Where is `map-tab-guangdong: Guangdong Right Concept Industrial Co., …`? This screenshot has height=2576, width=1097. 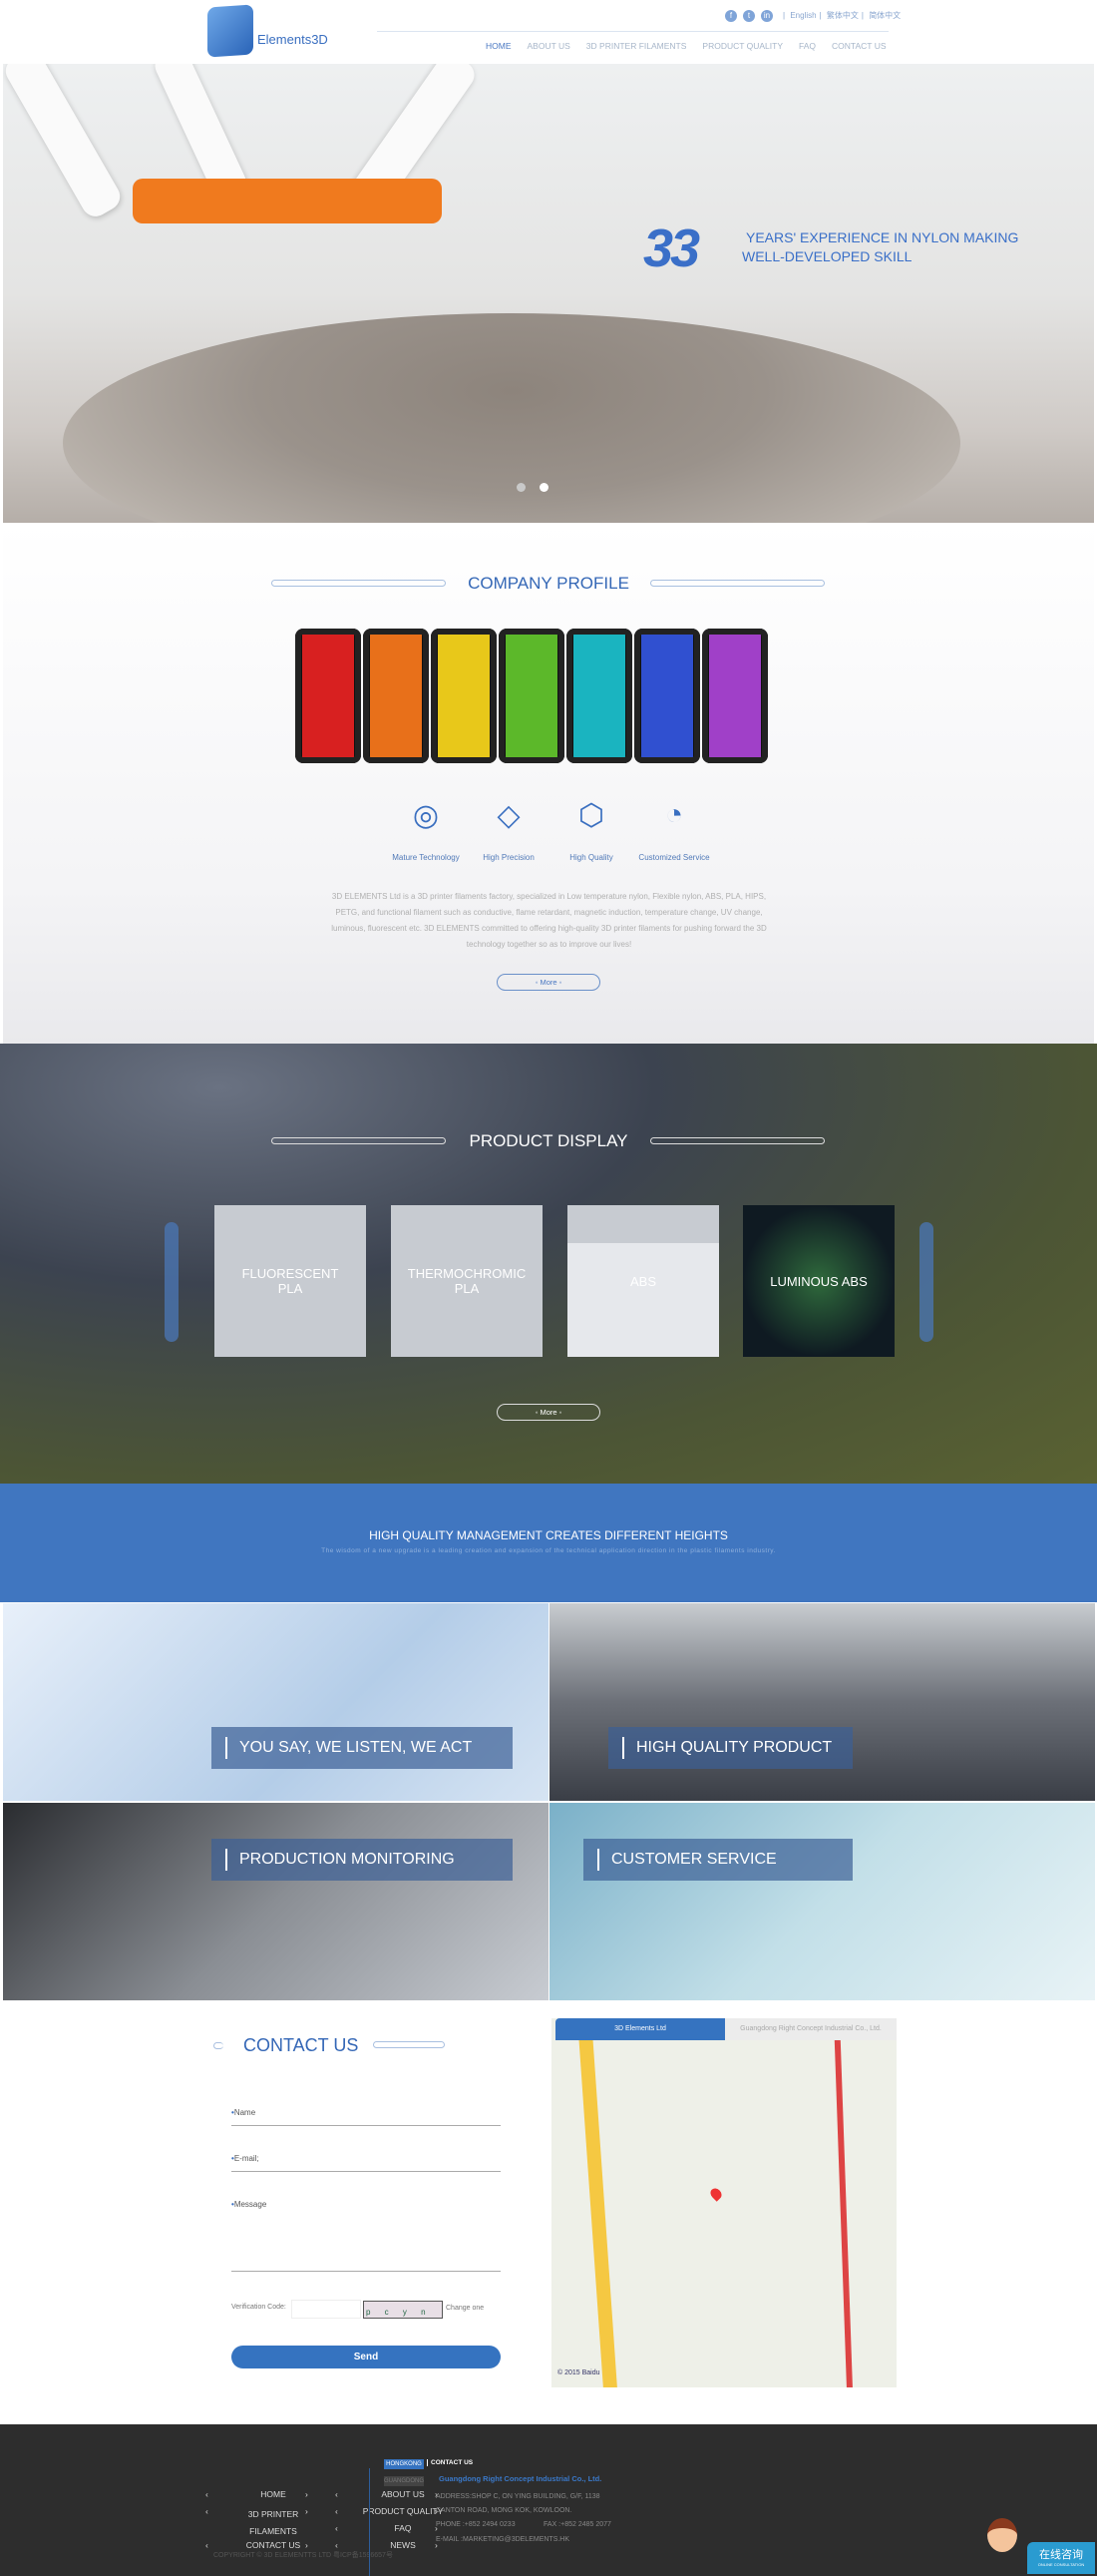 map-tab-guangdong: Guangdong Right Concept Industrial Co., … is located at coordinates (811, 2029).